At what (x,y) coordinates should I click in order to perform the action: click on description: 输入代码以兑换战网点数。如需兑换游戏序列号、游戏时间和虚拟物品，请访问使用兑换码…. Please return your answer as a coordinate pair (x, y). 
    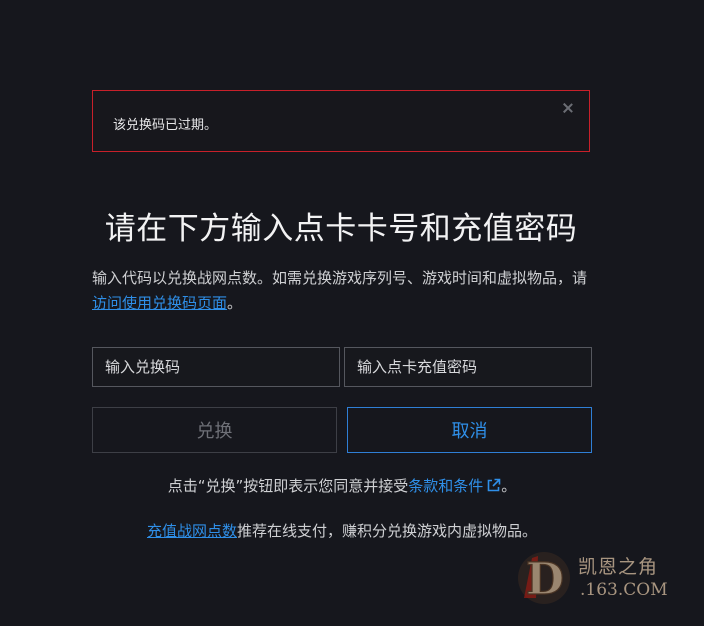
    Looking at the image, I should click on (342, 291).